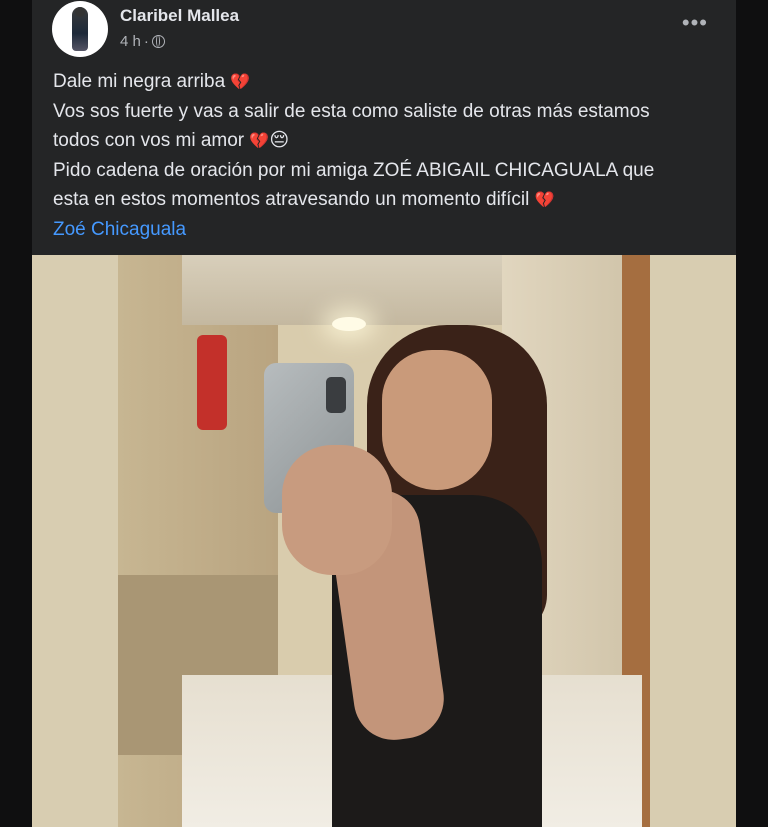 This screenshot has width=768, height=827. I want to click on photo-padding-right, so click(693, 541).